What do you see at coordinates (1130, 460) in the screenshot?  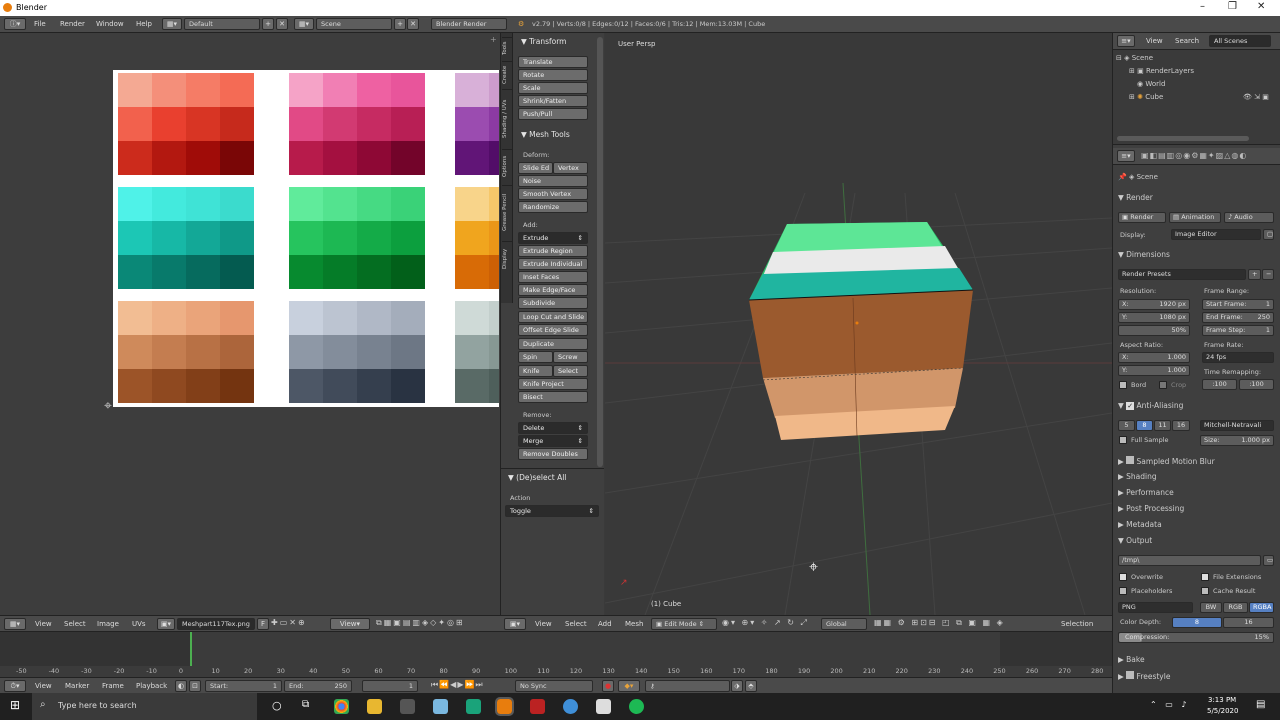 I see `motion-blur-checkbox` at bounding box center [1130, 460].